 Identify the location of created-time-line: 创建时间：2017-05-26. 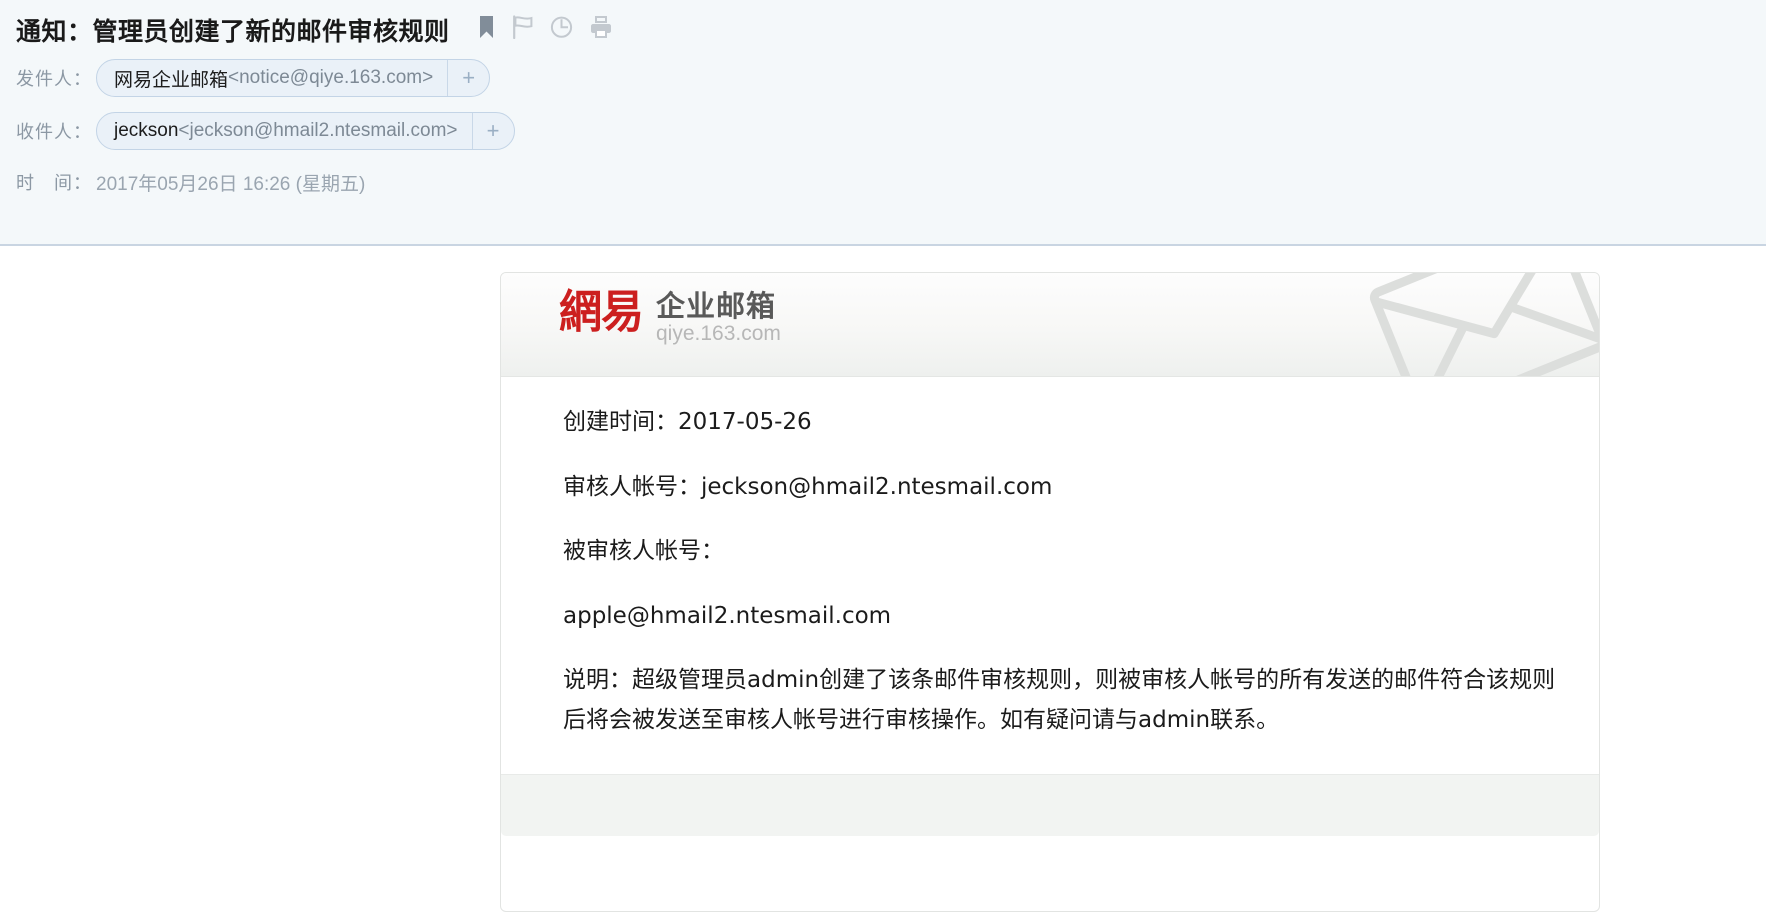
(687, 422).